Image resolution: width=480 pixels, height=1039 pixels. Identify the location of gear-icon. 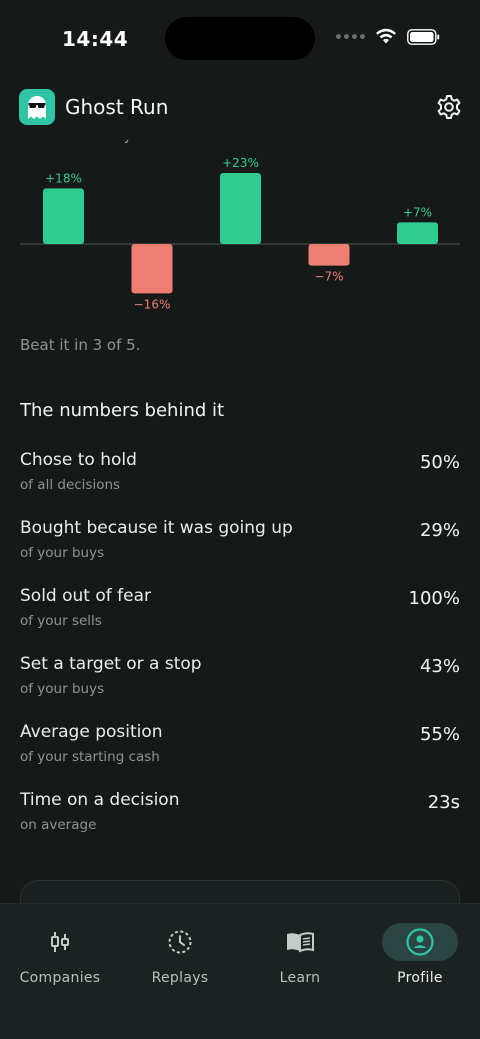
(449, 107).